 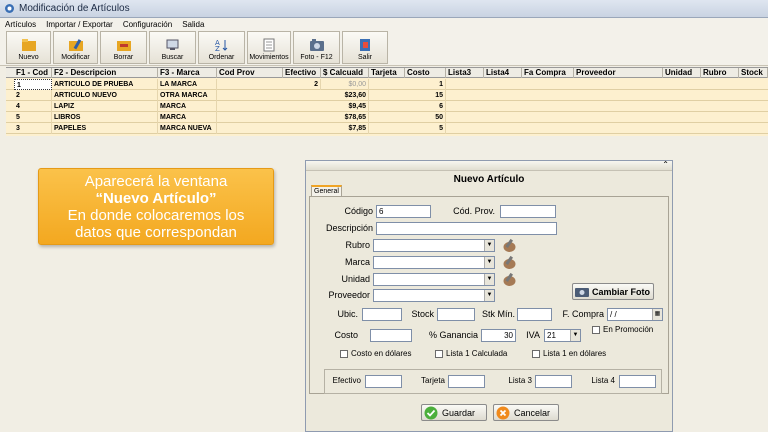 I want to click on cell-descripcion: PAPELES, so click(x=105, y=128).